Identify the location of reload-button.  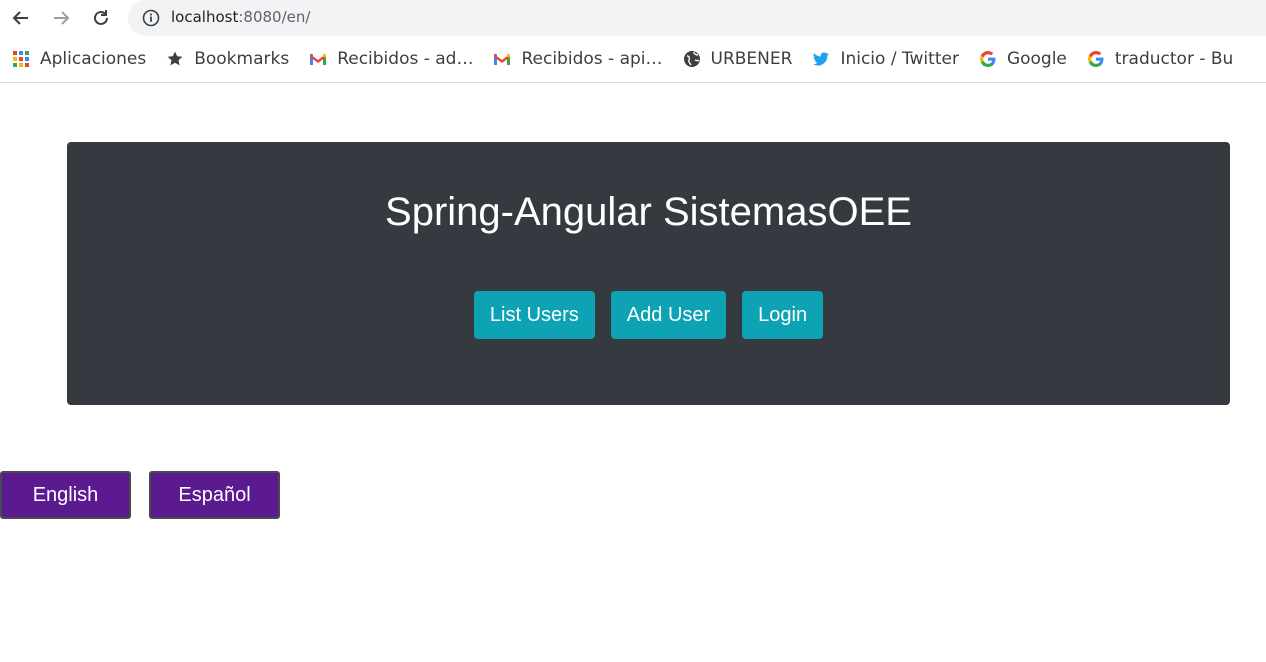
(101, 18).